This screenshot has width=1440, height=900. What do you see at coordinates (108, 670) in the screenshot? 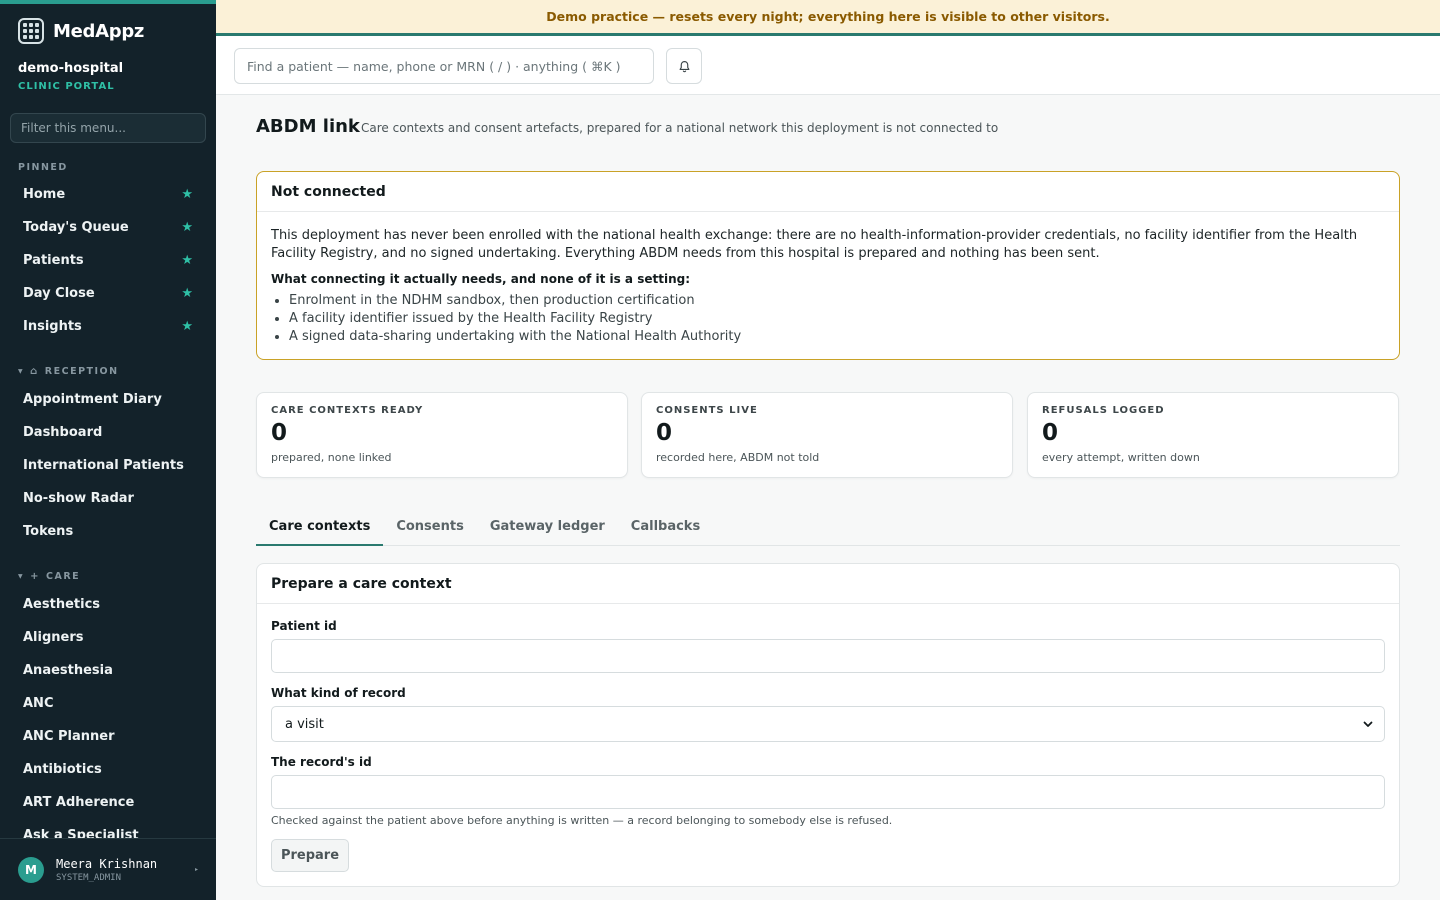
I see `sidebar-item-anaesthesia: Anaesthesia` at bounding box center [108, 670].